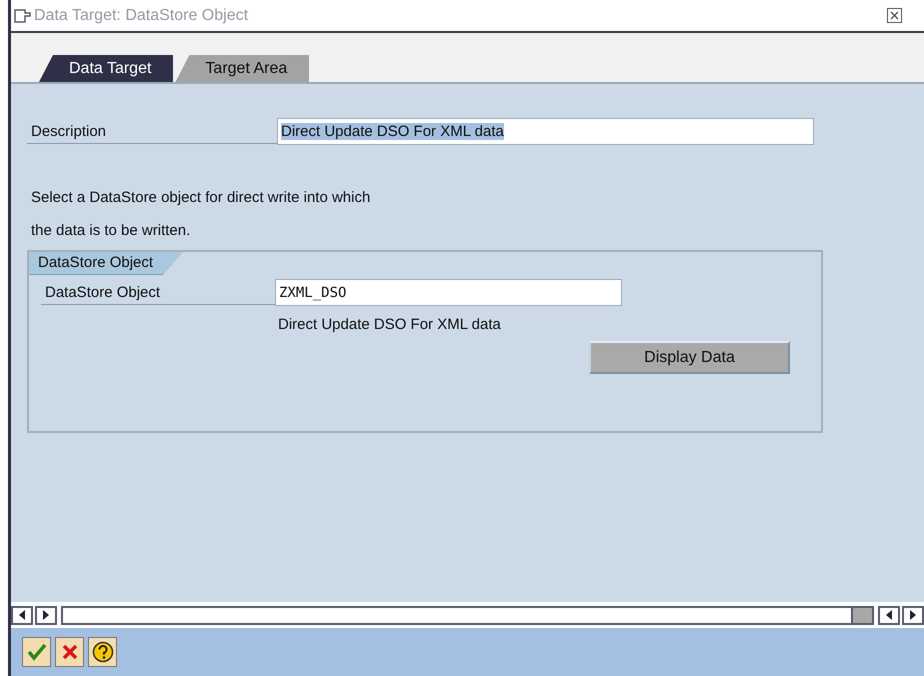  What do you see at coordinates (142, 15) in the screenshot?
I see `window-title: Data Target: DataStore Object` at bounding box center [142, 15].